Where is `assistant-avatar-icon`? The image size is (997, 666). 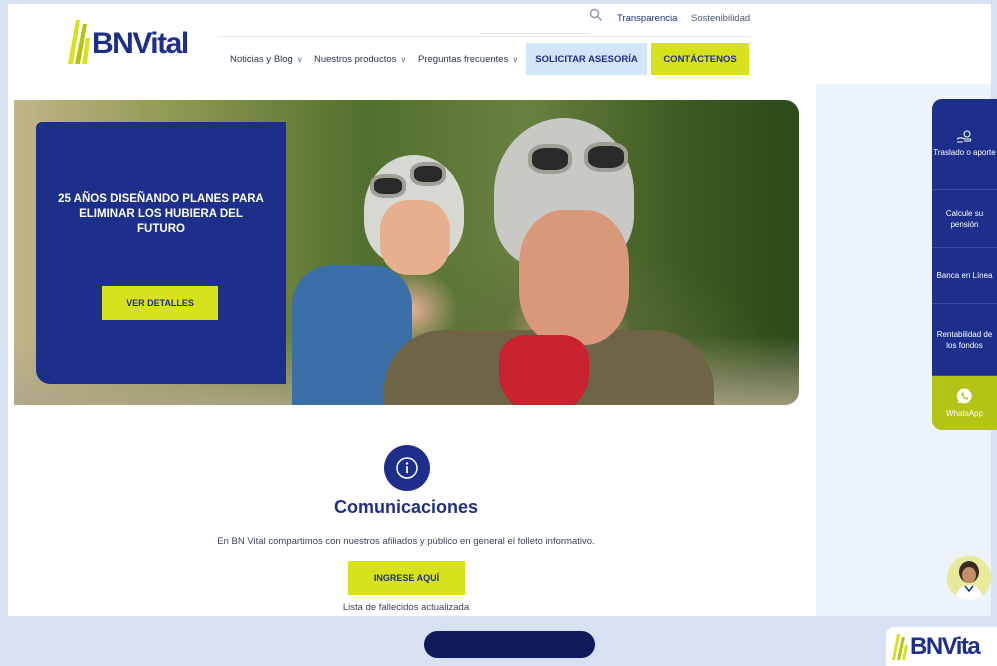 assistant-avatar-icon is located at coordinates (969, 578).